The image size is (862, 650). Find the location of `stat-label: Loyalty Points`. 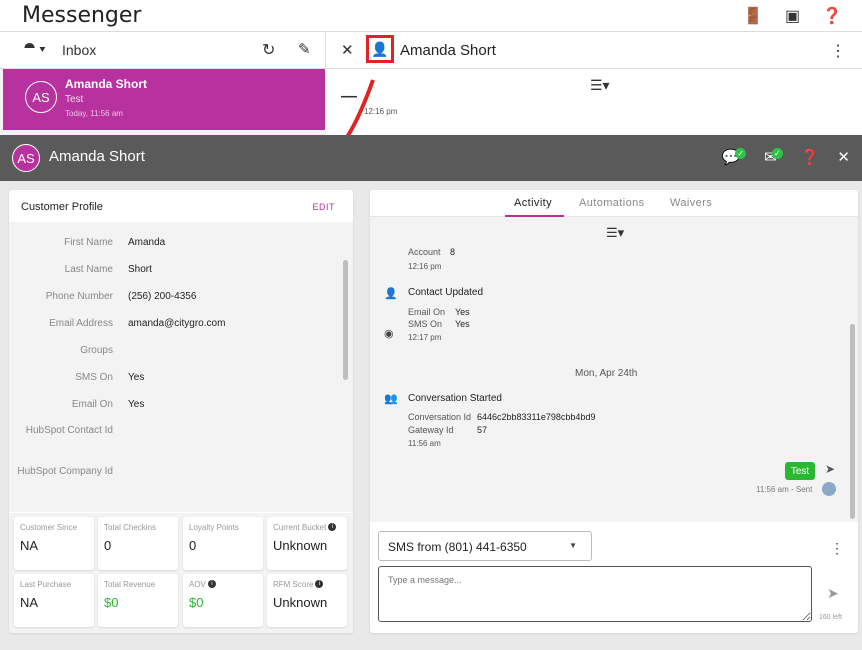

stat-label: Loyalty Points is located at coordinates (214, 527).